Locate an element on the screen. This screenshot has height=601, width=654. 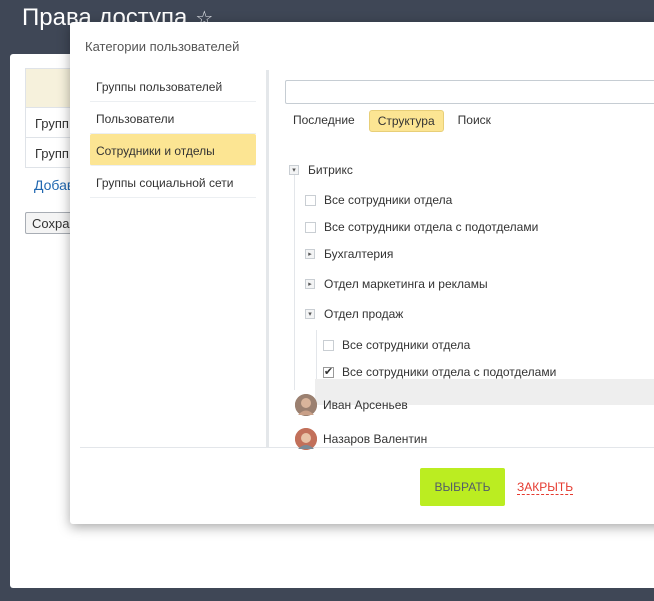
nav-item-social-groups: Группы социальной сети is located at coordinates (173, 182).